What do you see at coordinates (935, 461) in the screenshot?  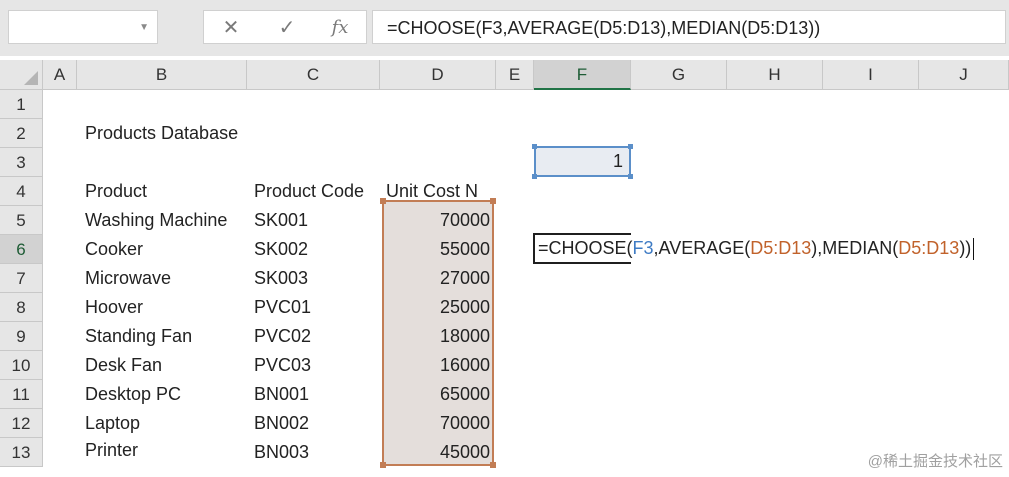 I see `watermark: @稀土掘金技术社区` at bounding box center [935, 461].